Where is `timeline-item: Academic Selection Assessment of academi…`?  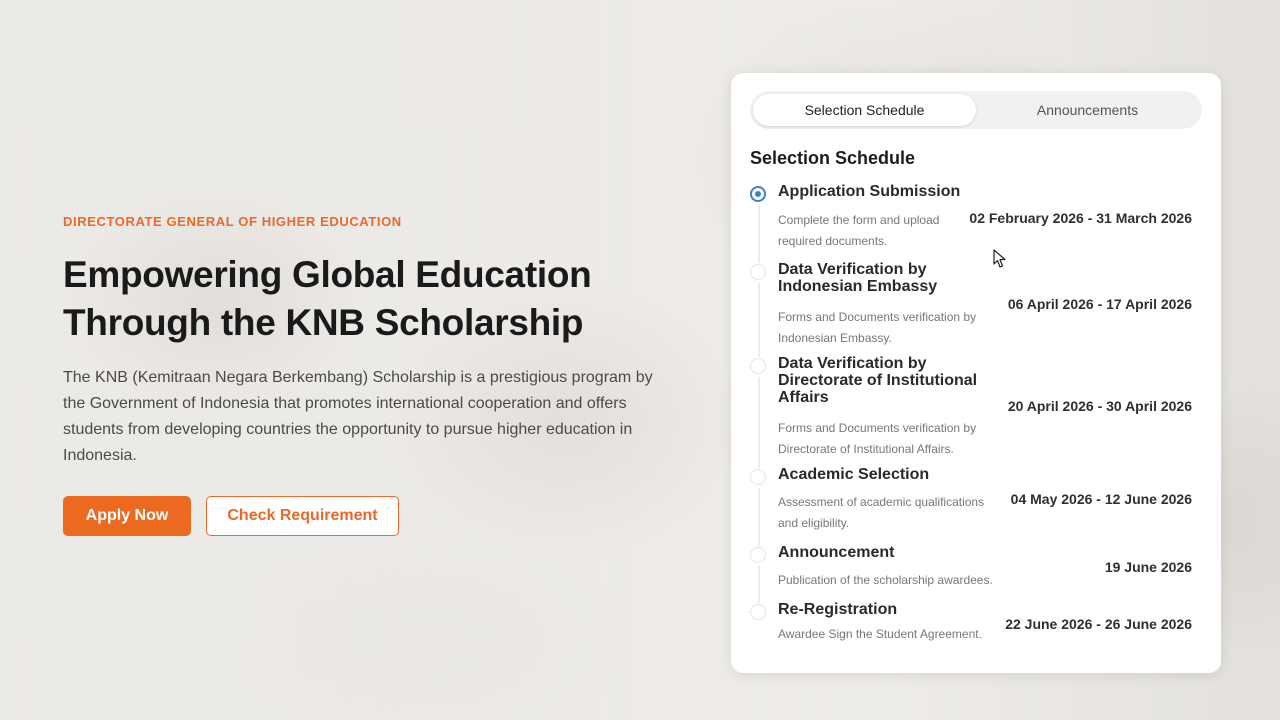 timeline-item: Academic Selection Assessment of academi… is located at coordinates (976, 506).